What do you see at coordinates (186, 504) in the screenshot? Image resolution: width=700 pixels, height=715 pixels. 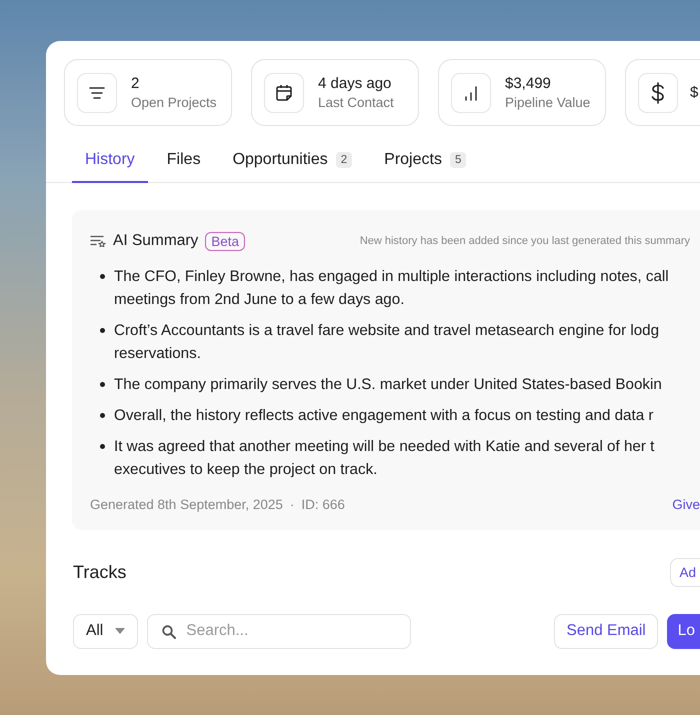 I see `generated-date: Generated 8th September, 2025` at bounding box center [186, 504].